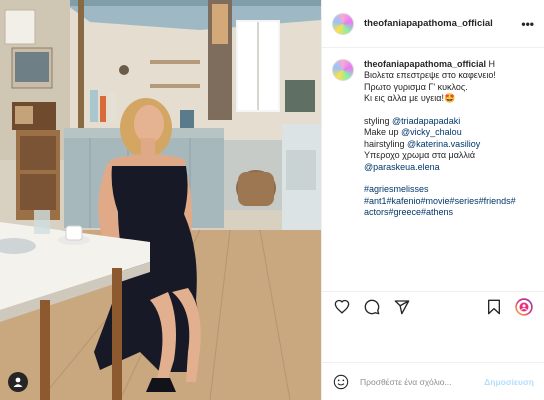 The image size is (544, 400). I want to click on send-icon, so click(402, 307).